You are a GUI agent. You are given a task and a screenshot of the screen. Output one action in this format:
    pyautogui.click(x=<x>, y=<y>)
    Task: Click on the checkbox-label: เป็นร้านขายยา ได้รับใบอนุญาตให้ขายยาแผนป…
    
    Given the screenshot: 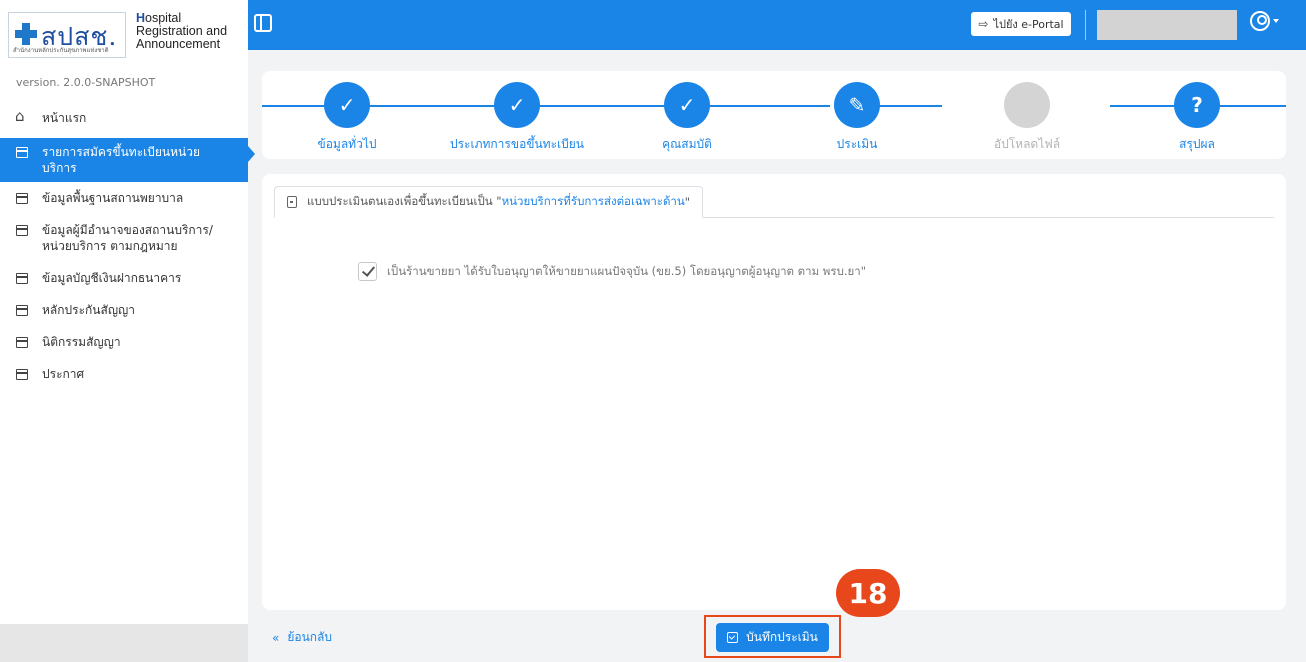 What is the action you would take?
    pyautogui.click(x=627, y=270)
    